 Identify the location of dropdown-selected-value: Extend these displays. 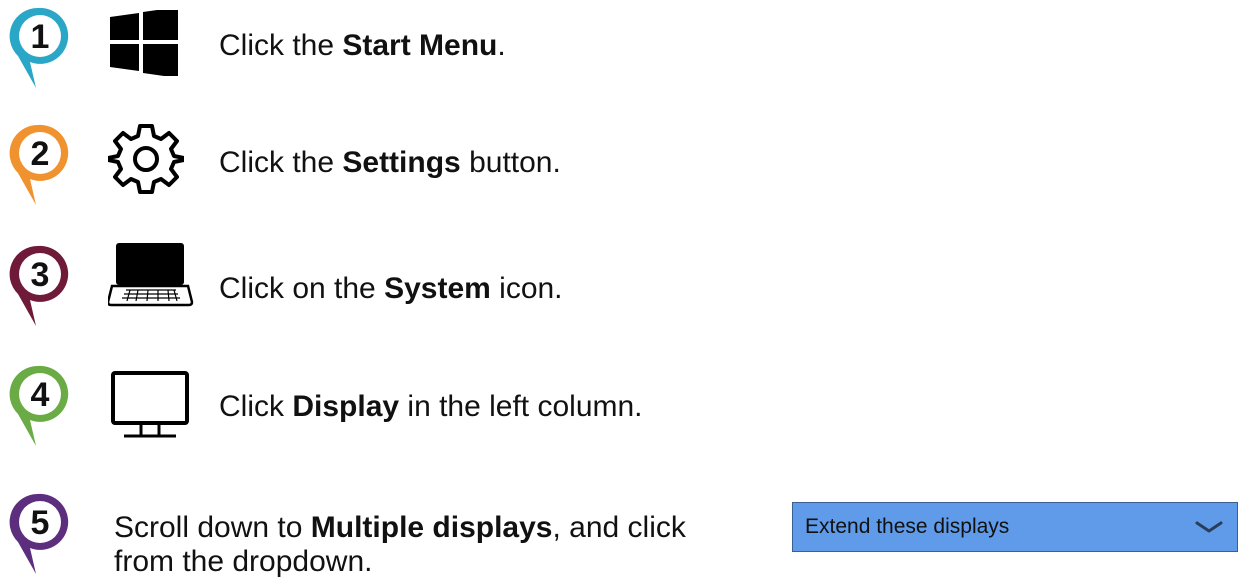
(907, 526).